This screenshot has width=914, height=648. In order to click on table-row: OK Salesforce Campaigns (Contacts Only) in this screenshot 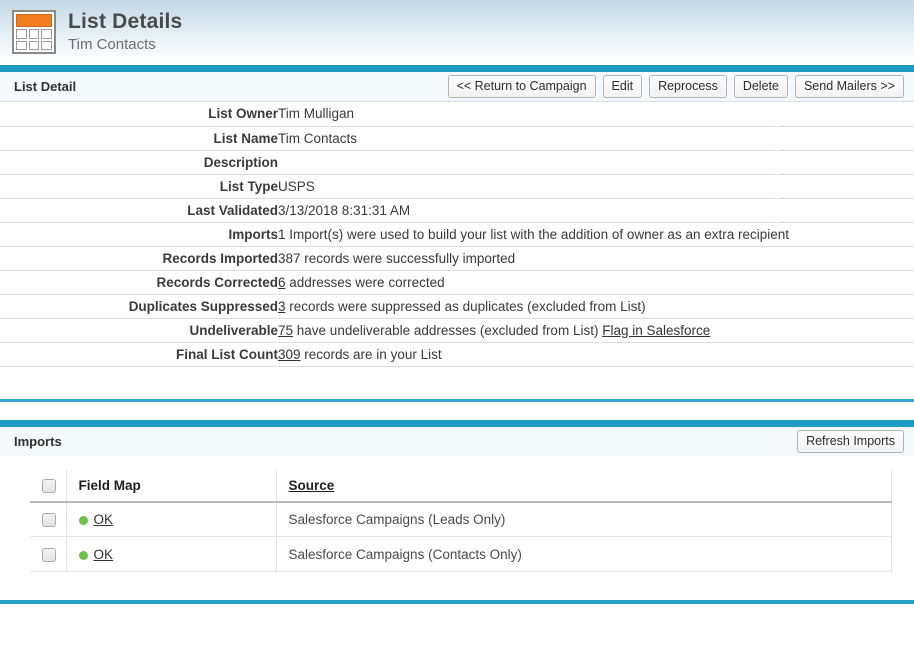, I will do `click(461, 554)`.